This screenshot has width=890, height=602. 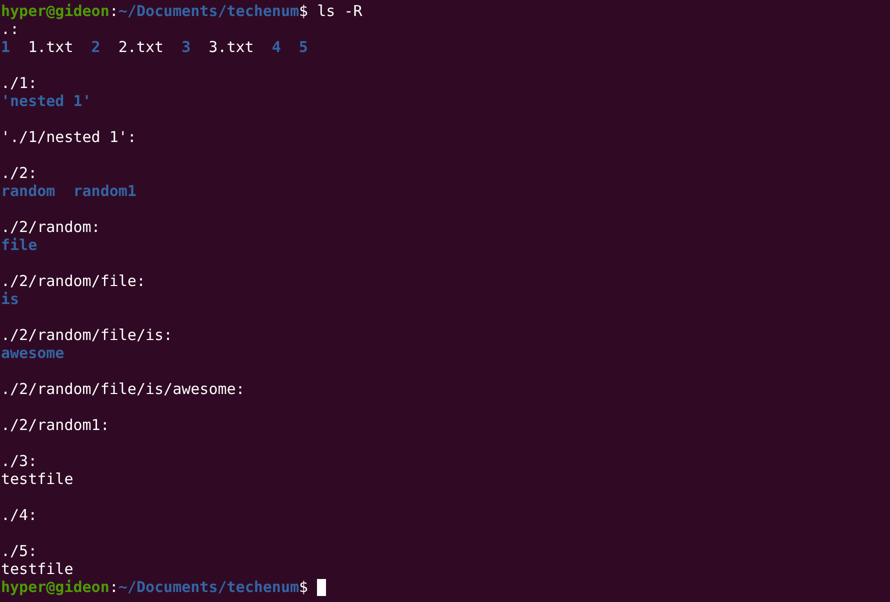 What do you see at coordinates (51, 47) in the screenshot?
I see `file-name: 1.txt` at bounding box center [51, 47].